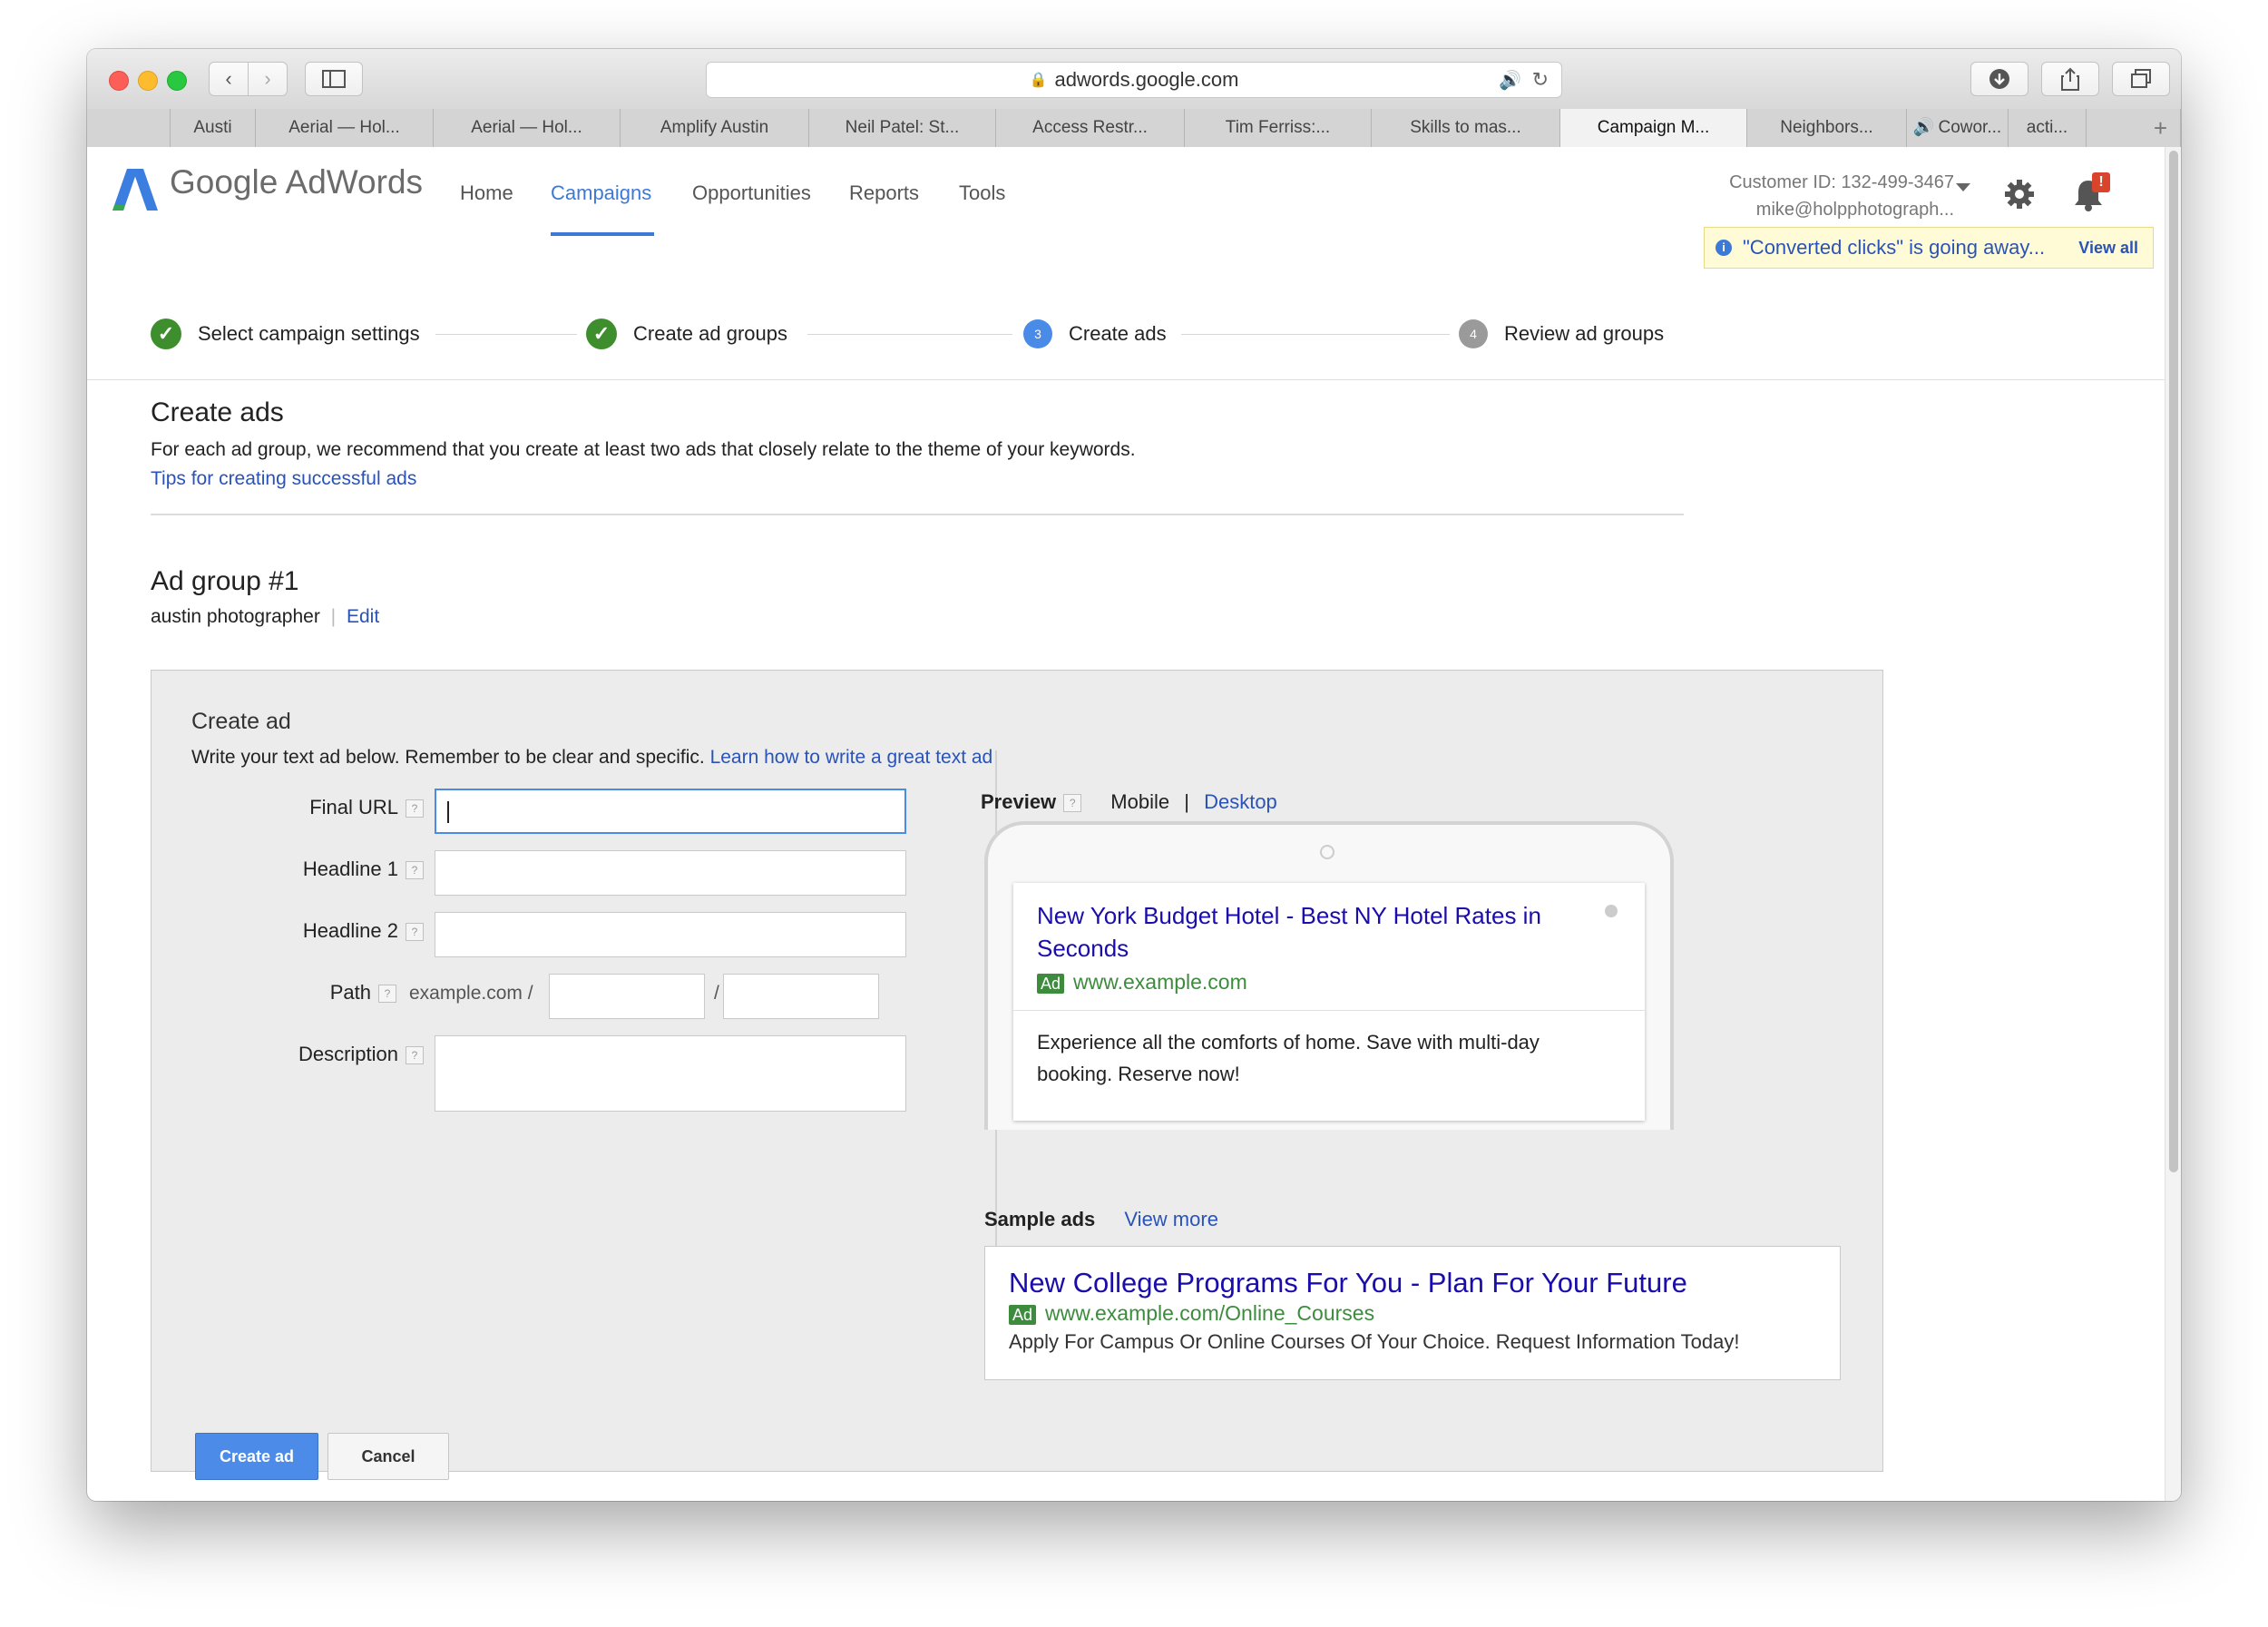 The image size is (2268, 1627). Describe the element at coordinates (297, 182) in the screenshot. I see `app-logo-text: Google AdWords` at that location.